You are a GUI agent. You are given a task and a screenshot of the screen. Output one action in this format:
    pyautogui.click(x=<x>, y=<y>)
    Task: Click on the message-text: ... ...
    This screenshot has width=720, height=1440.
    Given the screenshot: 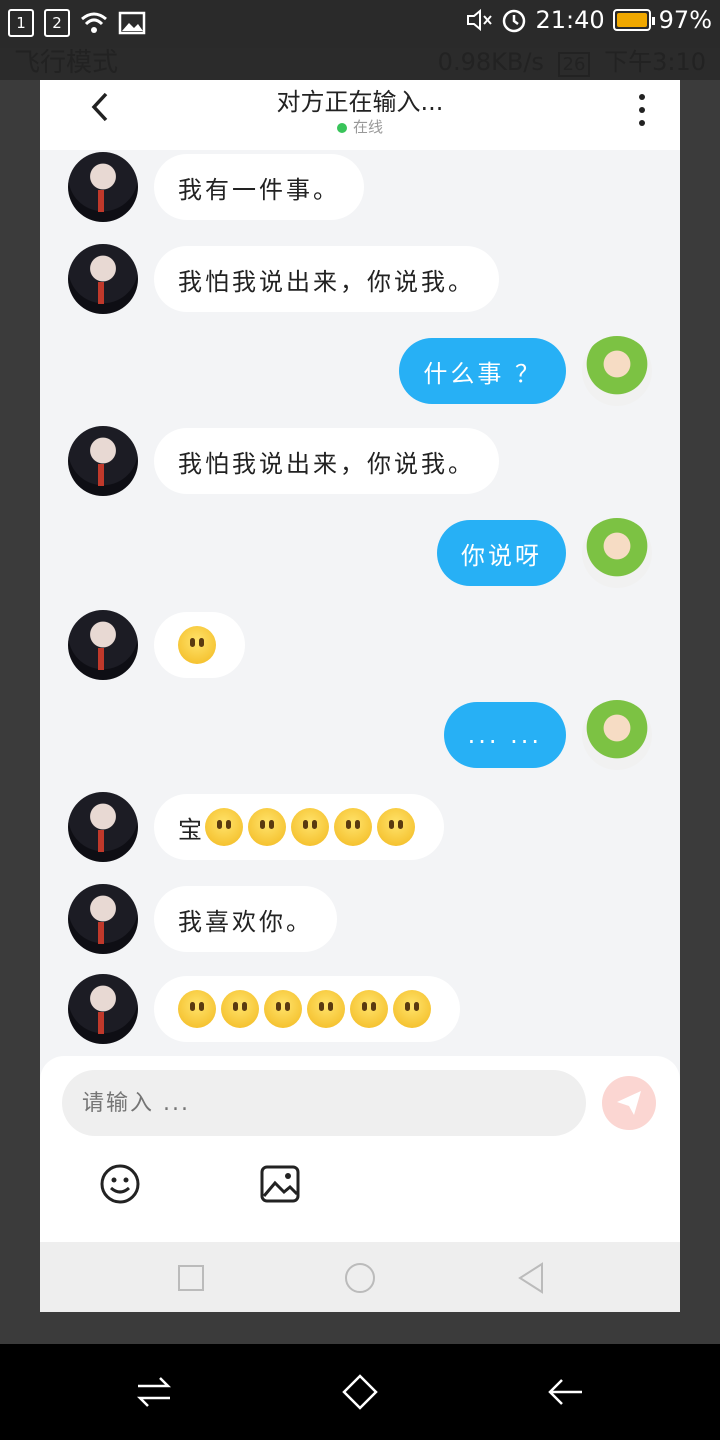 What is the action you would take?
    pyautogui.click(x=504, y=735)
    